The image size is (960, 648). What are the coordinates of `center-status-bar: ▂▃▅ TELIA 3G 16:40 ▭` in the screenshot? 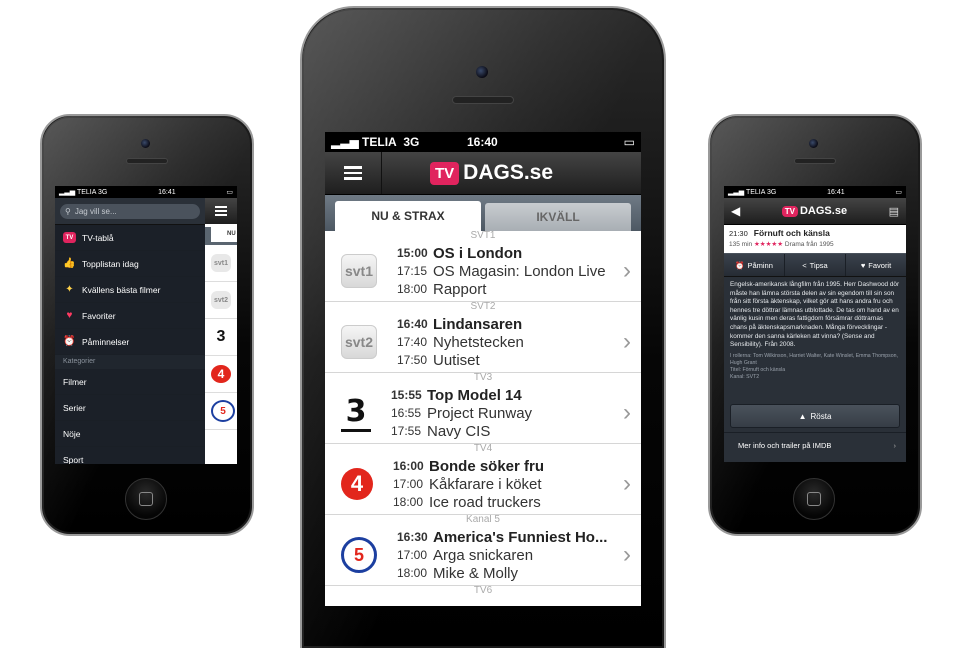 It's located at (483, 142).